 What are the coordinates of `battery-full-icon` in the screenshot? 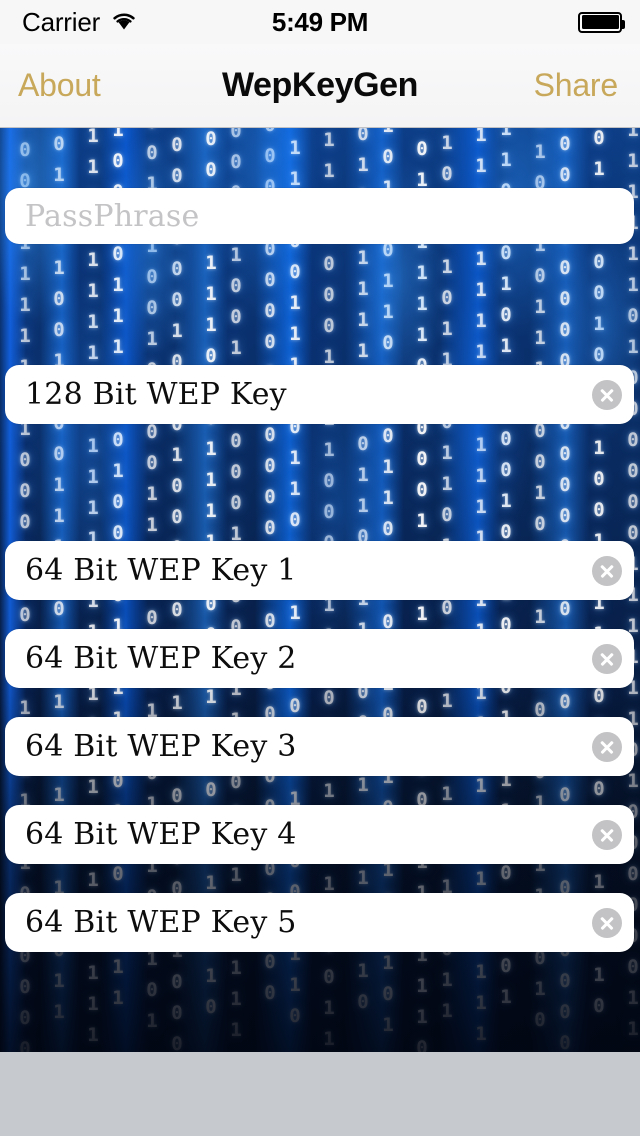 It's located at (601, 22).